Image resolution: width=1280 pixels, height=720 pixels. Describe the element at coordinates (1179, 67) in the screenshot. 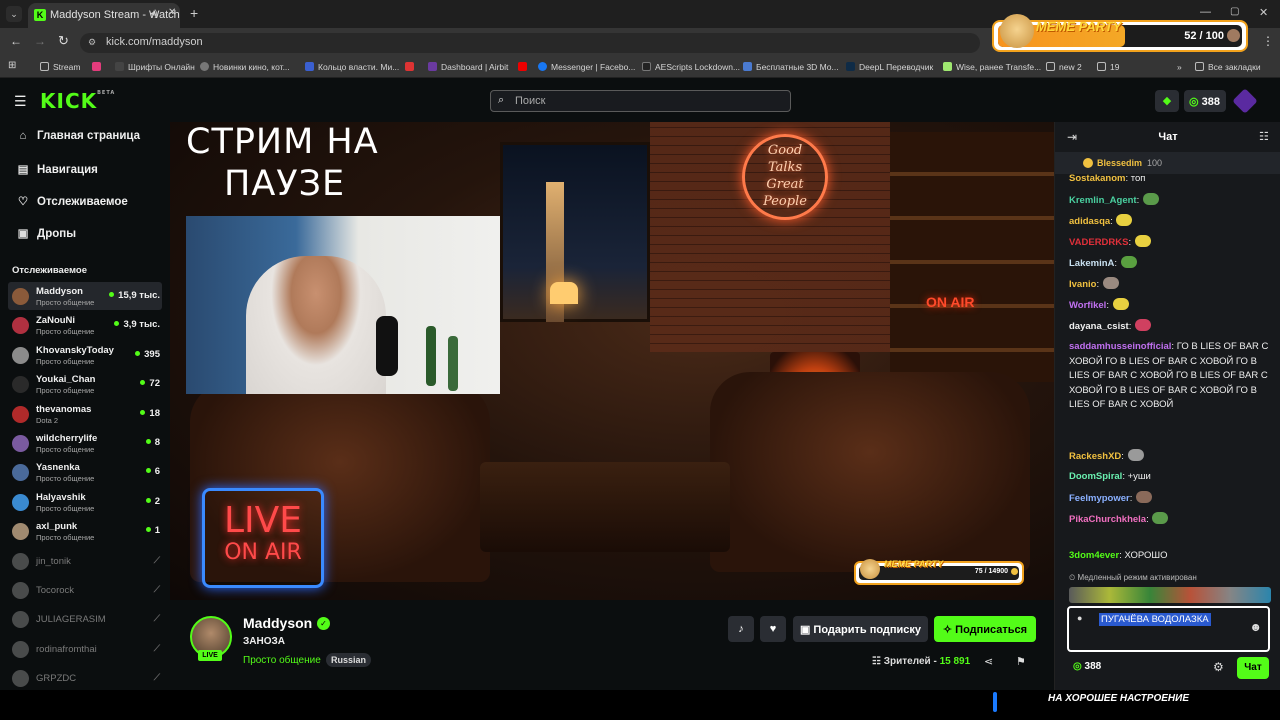

I see `more-bookmarks-icon: »` at that location.